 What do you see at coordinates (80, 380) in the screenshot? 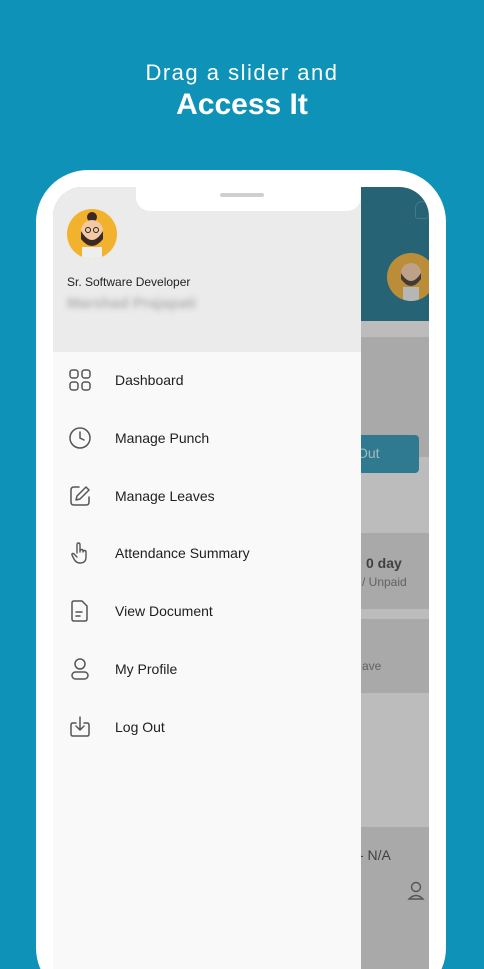
I see `grid-icon` at bounding box center [80, 380].